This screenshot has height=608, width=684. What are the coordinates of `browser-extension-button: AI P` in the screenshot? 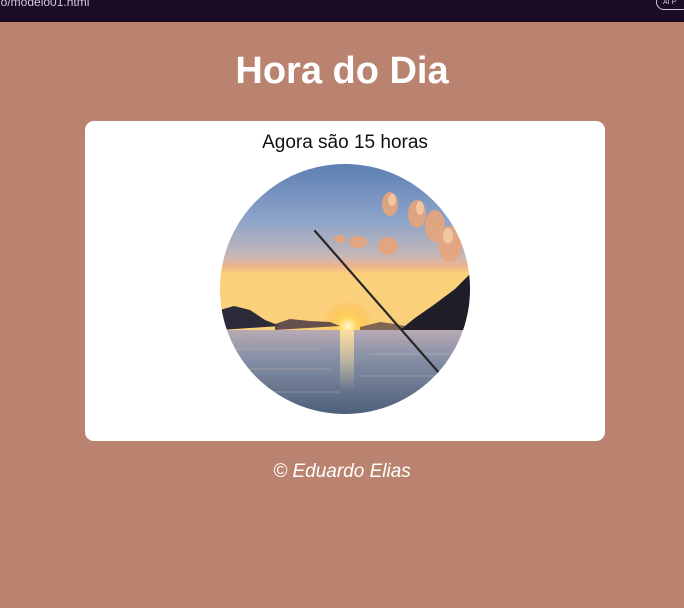 It's located at (670, 5).